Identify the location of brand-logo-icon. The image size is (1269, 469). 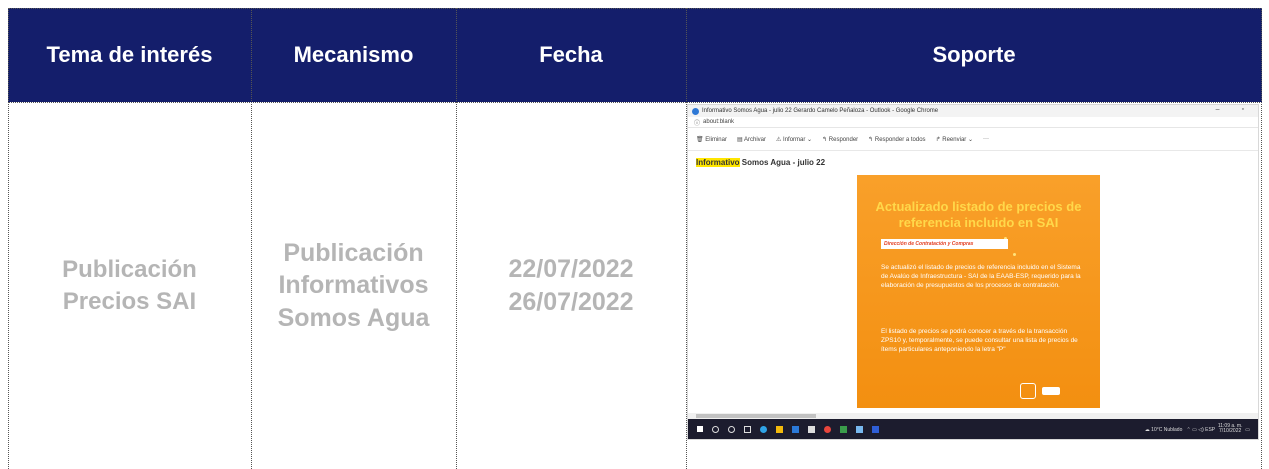
(1051, 391).